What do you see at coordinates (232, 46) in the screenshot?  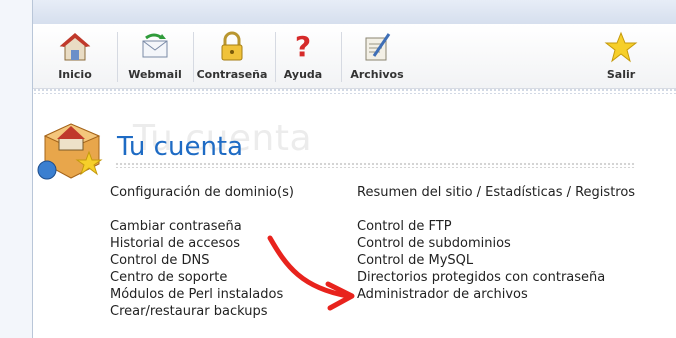 I see `lock-icon` at bounding box center [232, 46].